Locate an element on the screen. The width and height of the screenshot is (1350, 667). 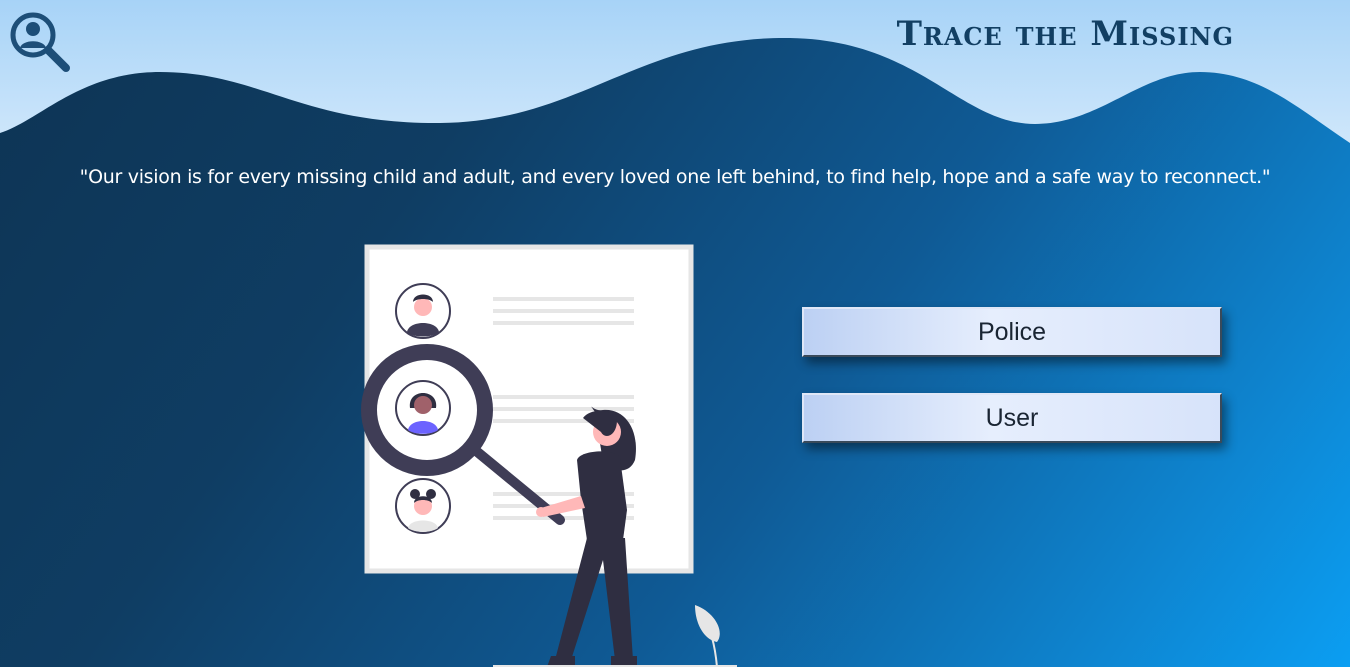
person-search-icon is located at coordinates (41, 43).